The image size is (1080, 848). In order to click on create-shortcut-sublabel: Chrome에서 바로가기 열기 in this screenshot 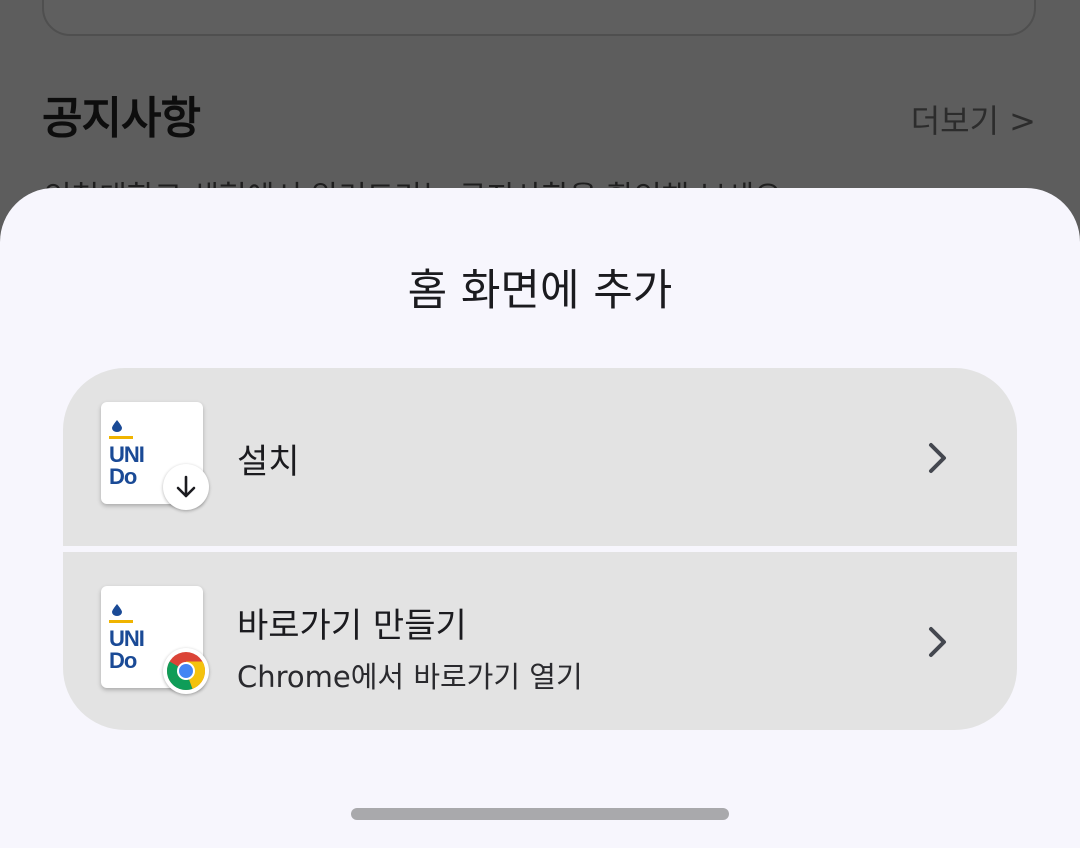, I will do `click(410, 677)`.